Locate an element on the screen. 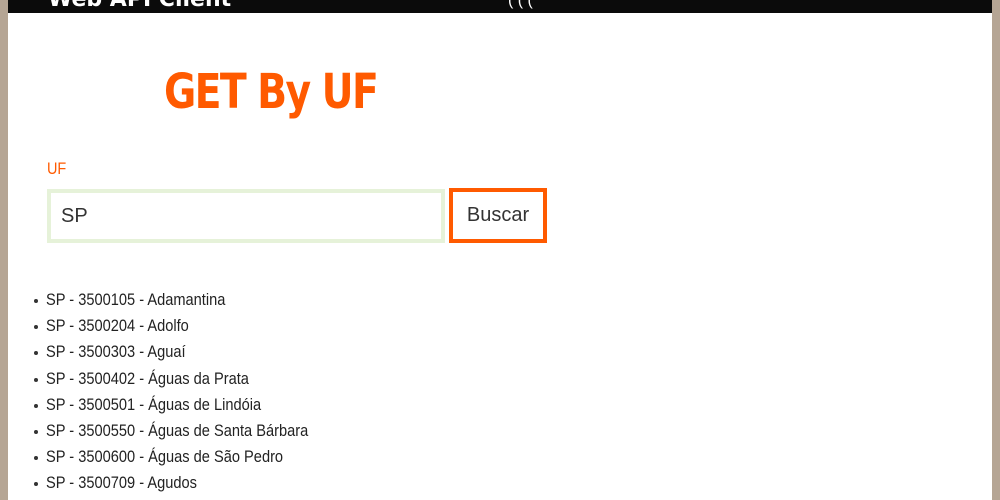 The height and width of the screenshot is (500, 1000). list-item-label: SP - 3500709 - Agudos is located at coordinates (121, 483).